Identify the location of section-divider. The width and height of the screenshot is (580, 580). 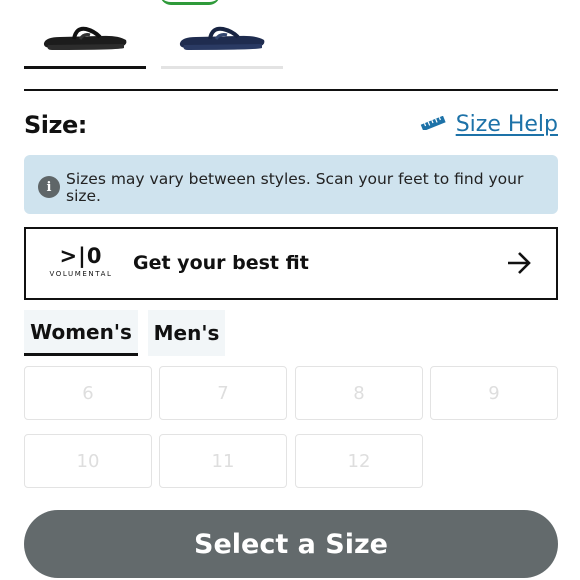
(291, 90).